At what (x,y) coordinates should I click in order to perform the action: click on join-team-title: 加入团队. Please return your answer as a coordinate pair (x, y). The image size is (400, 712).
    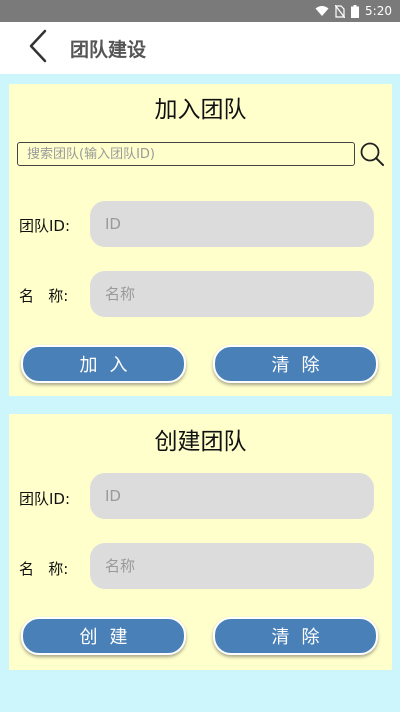
    Looking at the image, I should click on (200, 110).